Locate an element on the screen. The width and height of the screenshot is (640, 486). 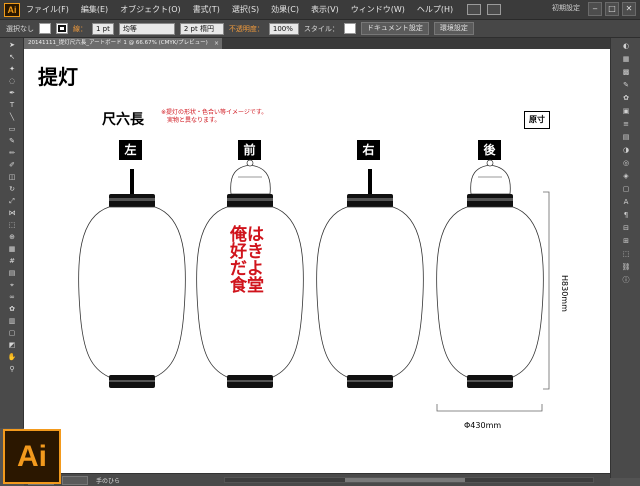
width-dimension-line is located at coordinates (489, 408).